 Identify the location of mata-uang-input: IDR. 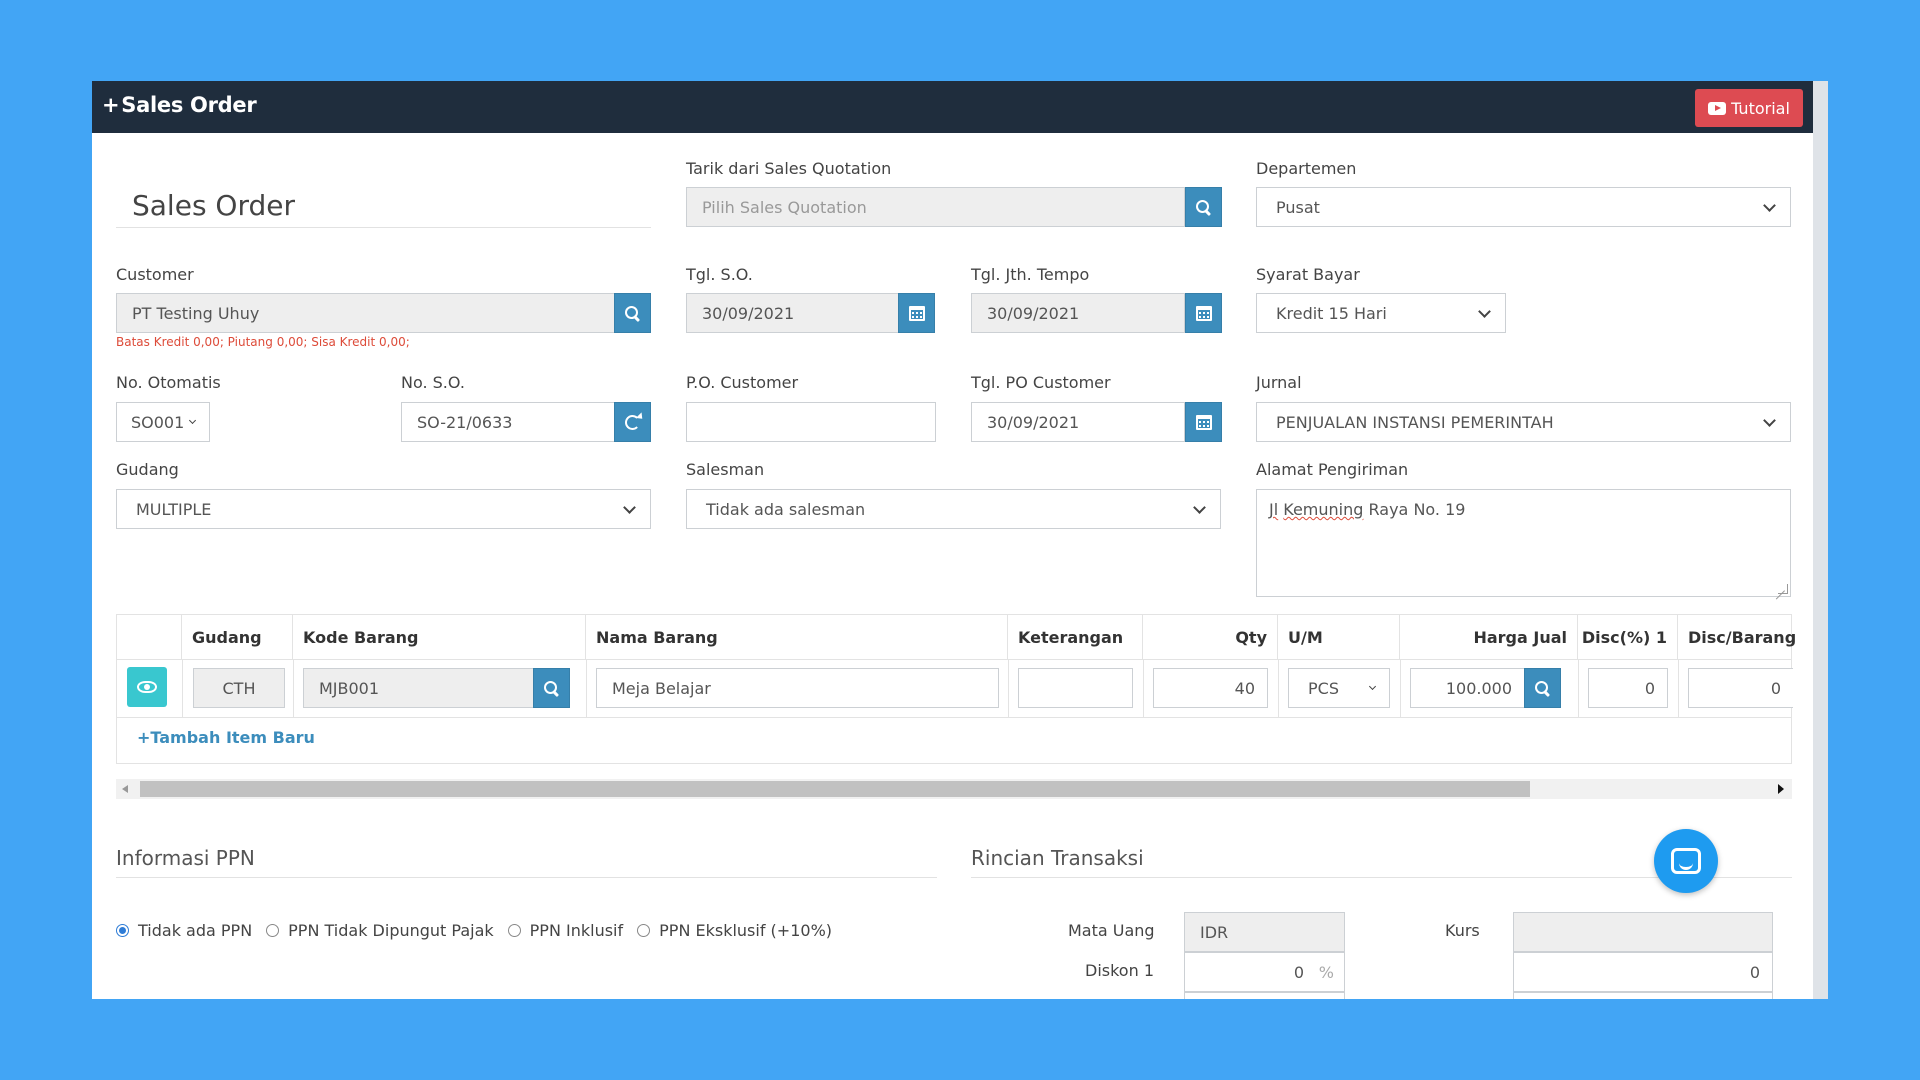
(1264, 932).